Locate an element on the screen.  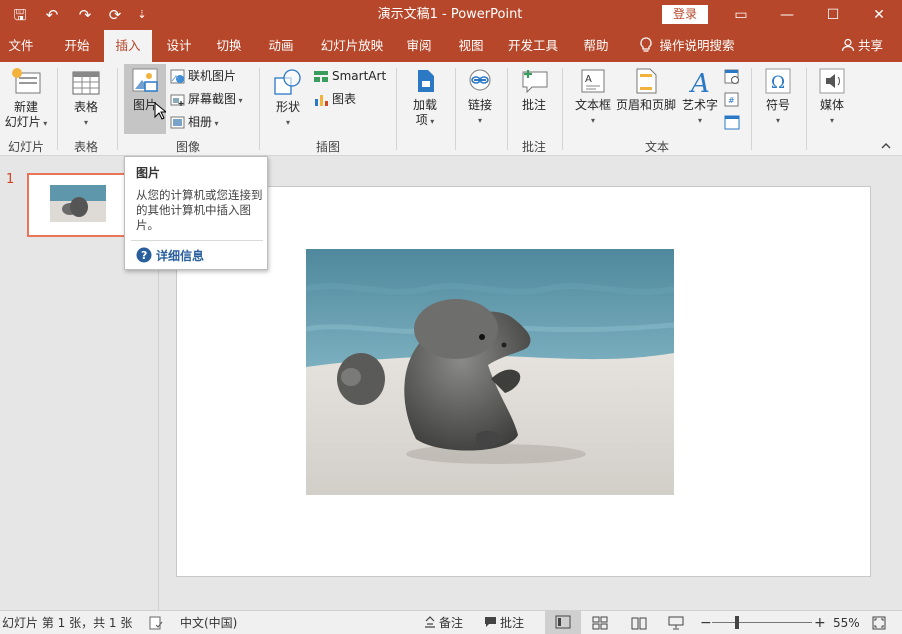
ribbon-display-options-icon: ▭ is located at coordinates (741, 15).